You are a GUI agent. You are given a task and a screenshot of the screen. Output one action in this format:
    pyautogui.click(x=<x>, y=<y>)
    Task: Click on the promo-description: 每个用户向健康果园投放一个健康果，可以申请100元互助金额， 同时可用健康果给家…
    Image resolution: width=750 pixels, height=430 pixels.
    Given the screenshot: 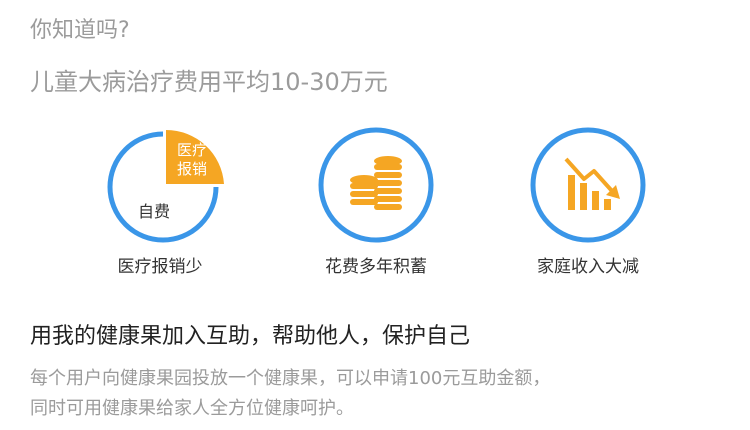 What is the action you would take?
    pyautogui.click(x=290, y=394)
    